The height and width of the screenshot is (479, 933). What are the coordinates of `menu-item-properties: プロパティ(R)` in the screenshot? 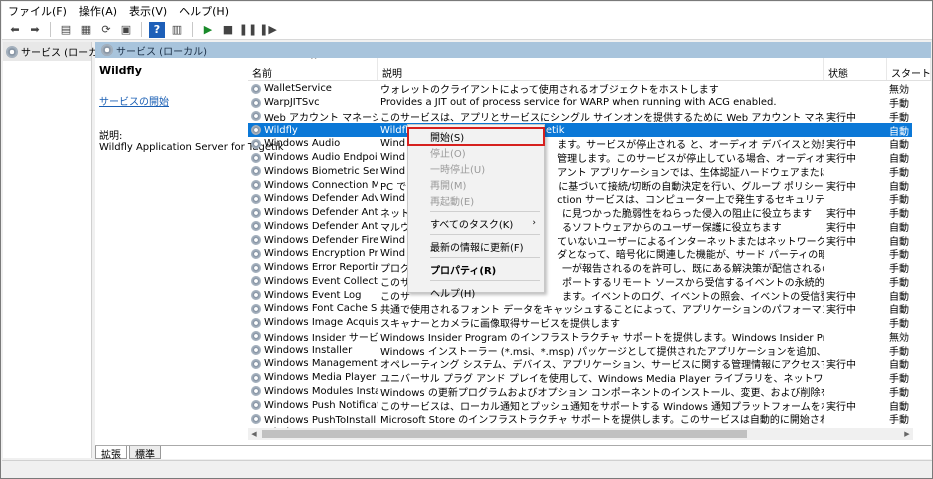 It's located at (476, 269).